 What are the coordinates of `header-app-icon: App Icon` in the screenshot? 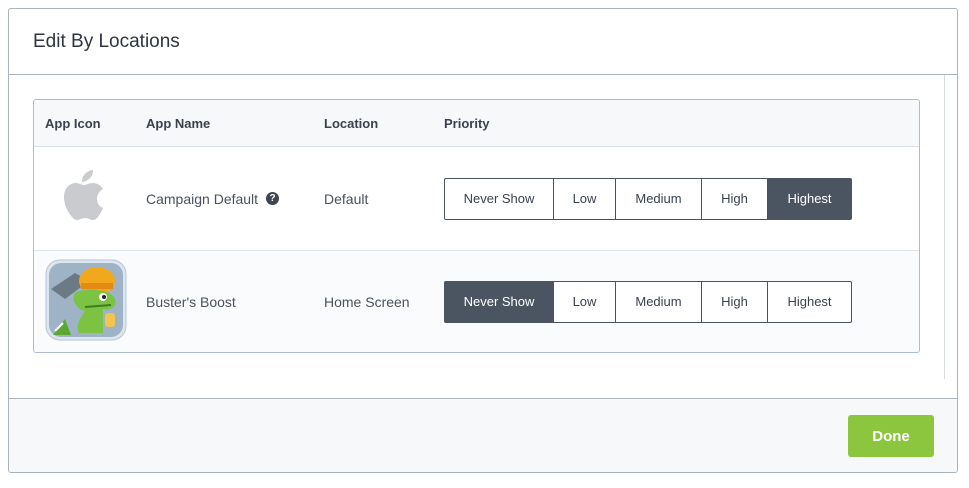 It's located at (73, 123).